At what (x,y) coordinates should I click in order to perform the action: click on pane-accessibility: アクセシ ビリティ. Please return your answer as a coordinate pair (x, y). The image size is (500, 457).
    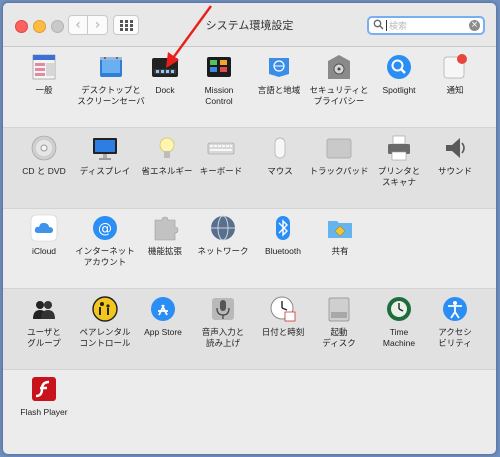
    Looking at the image, I should click on (455, 326).